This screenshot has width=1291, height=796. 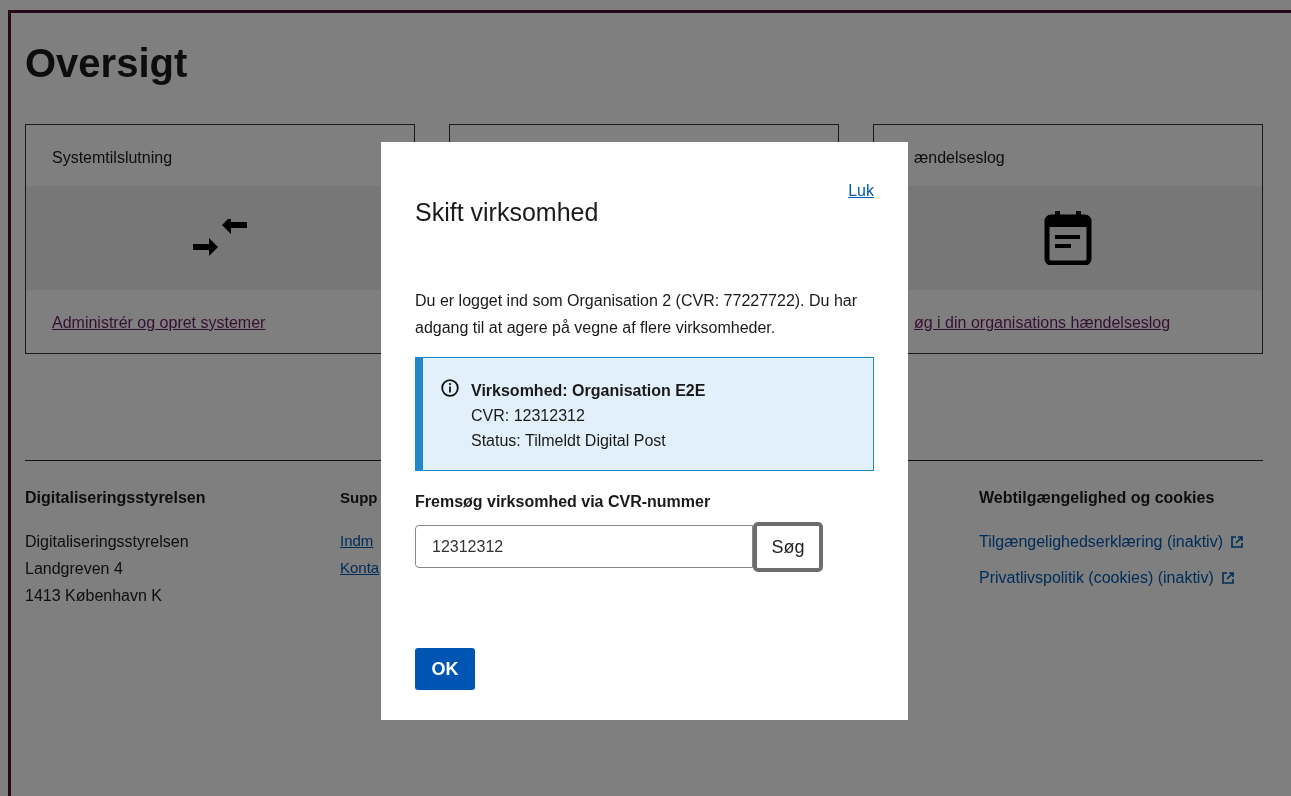 What do you see at coordinates (788, 547) in the screenshot?
I see `search-button: Søg` at bounding box center [788, 547].